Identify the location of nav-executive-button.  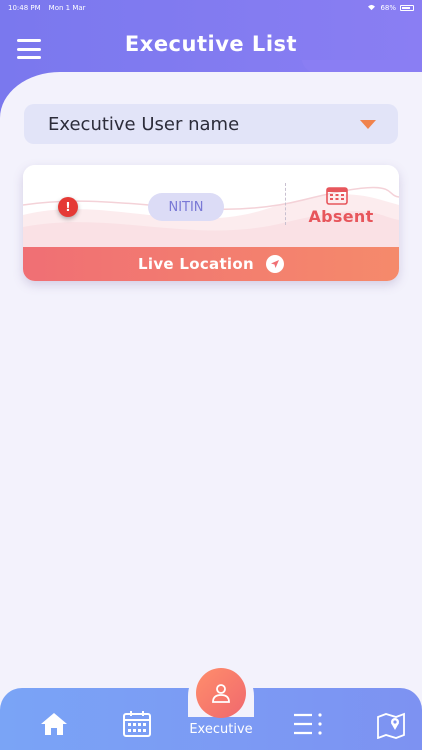
(221, 693).